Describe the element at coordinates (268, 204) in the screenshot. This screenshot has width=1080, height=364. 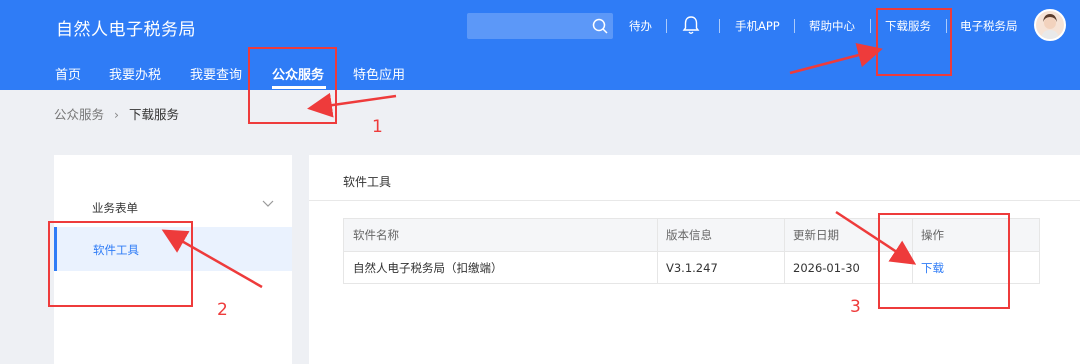
I see `chevron-down-icon` at that location.